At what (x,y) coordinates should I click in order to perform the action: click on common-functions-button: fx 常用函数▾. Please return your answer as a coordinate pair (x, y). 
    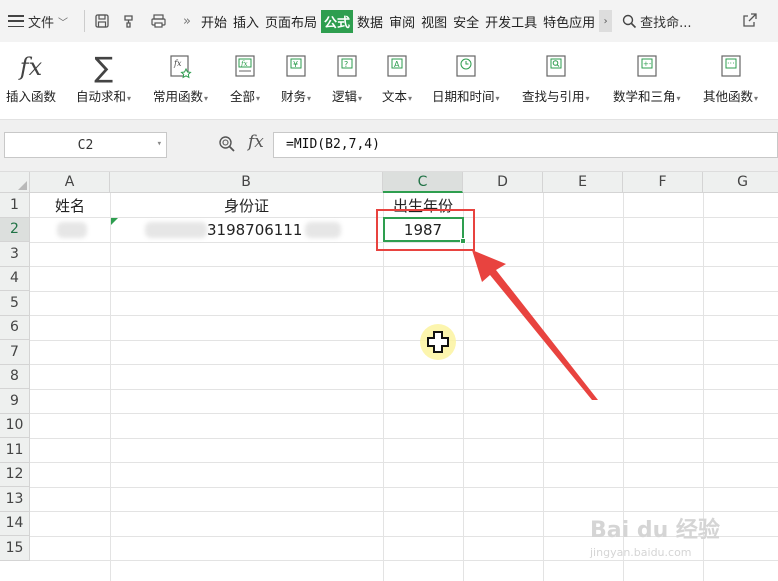
    Looking at the image, I should click on (180, 78).